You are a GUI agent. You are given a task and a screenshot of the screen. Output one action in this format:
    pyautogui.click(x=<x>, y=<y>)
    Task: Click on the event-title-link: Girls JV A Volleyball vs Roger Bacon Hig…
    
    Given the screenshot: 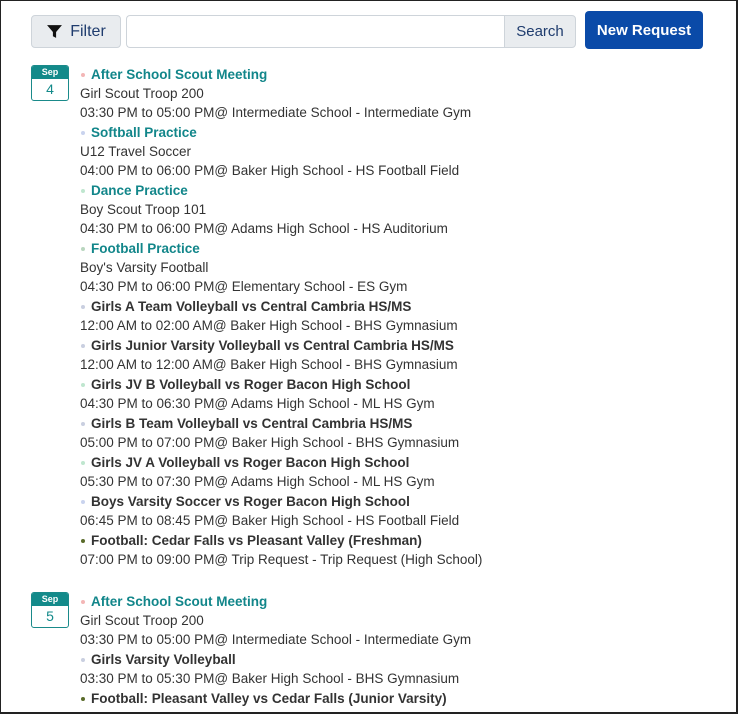 What is the action you would take?
    pyautogui.click(x=250, y=462)
    